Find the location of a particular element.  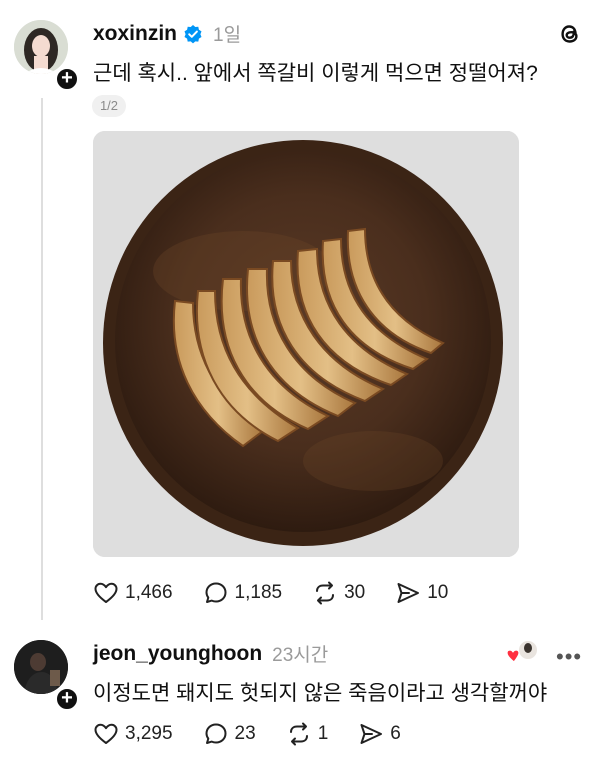

reply-author-avatar-image is located at coordinates (41, 667).